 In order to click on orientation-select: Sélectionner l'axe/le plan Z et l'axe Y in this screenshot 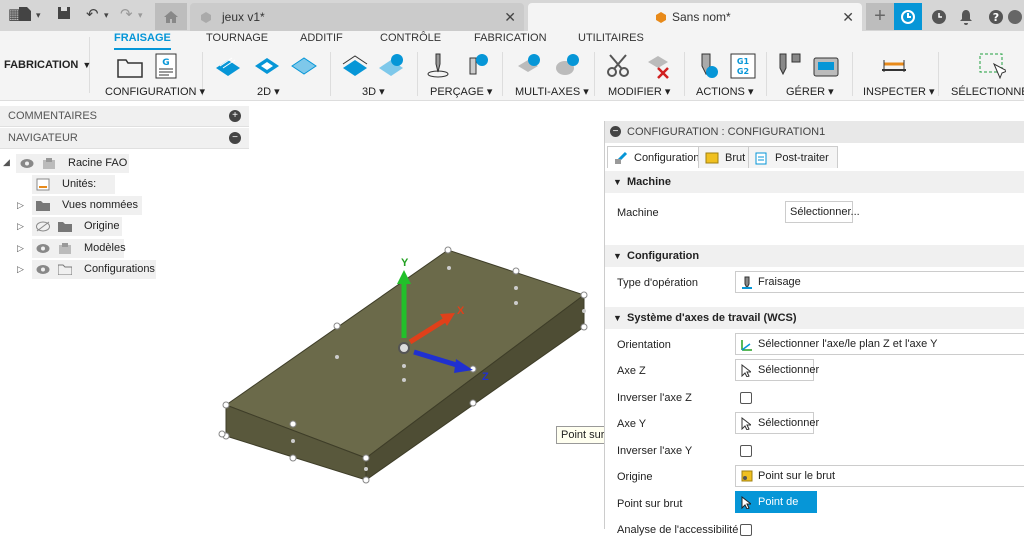, I will do `click(879, 344)`.